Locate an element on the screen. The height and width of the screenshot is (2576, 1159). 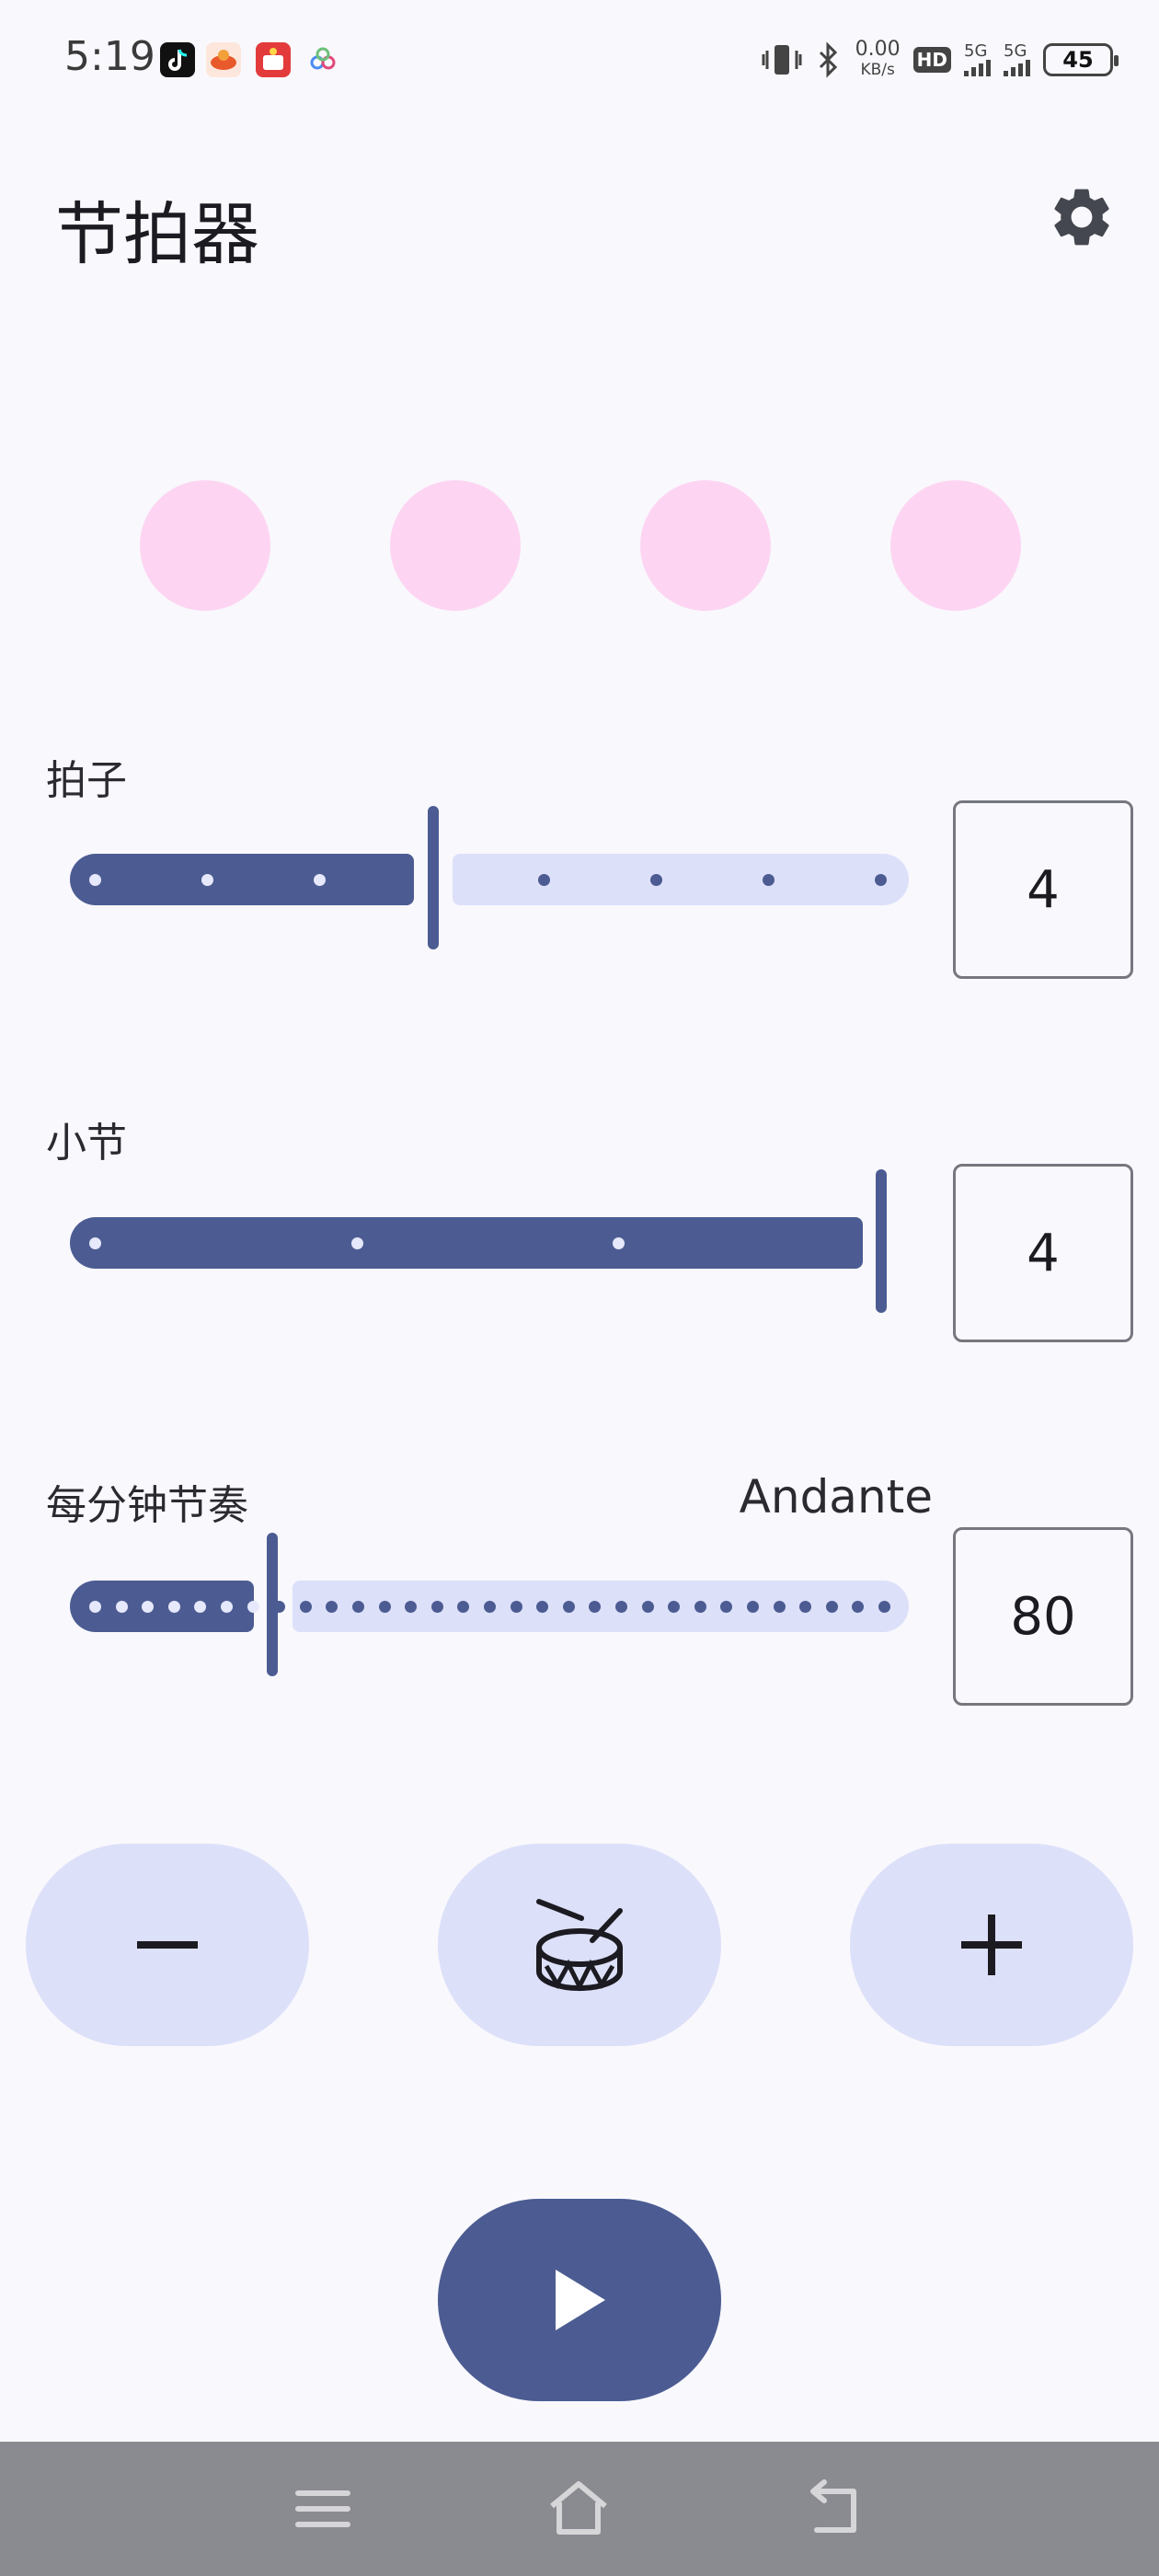
plus-icon is located at coordinates (991, 1945).